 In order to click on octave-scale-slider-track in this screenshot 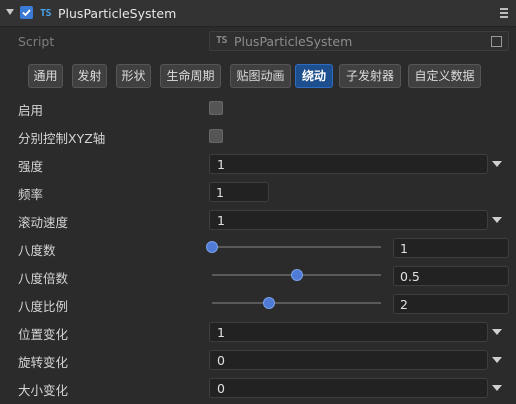, I will do `click(296, 303)`.